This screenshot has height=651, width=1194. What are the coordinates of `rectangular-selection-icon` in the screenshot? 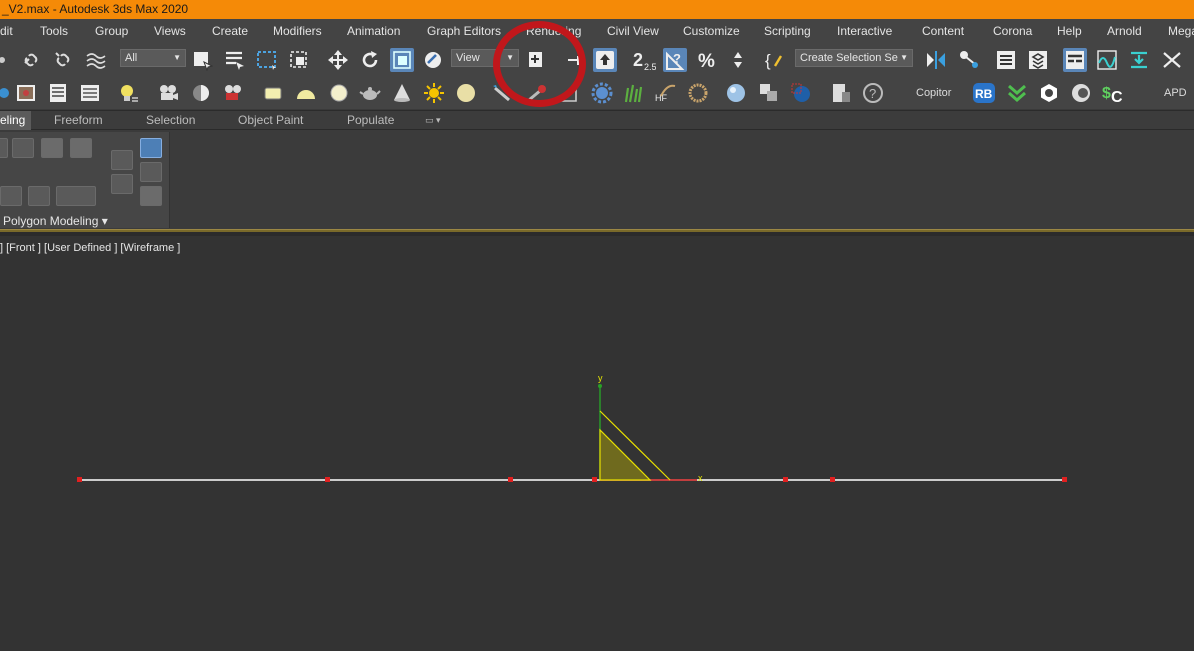 It's located at (267, 60).